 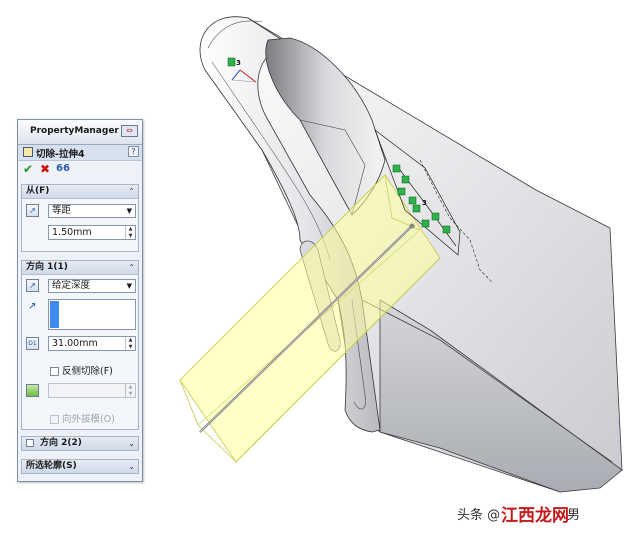 I want to click on from-condition-value: 等距, so click(x=62, y=210).